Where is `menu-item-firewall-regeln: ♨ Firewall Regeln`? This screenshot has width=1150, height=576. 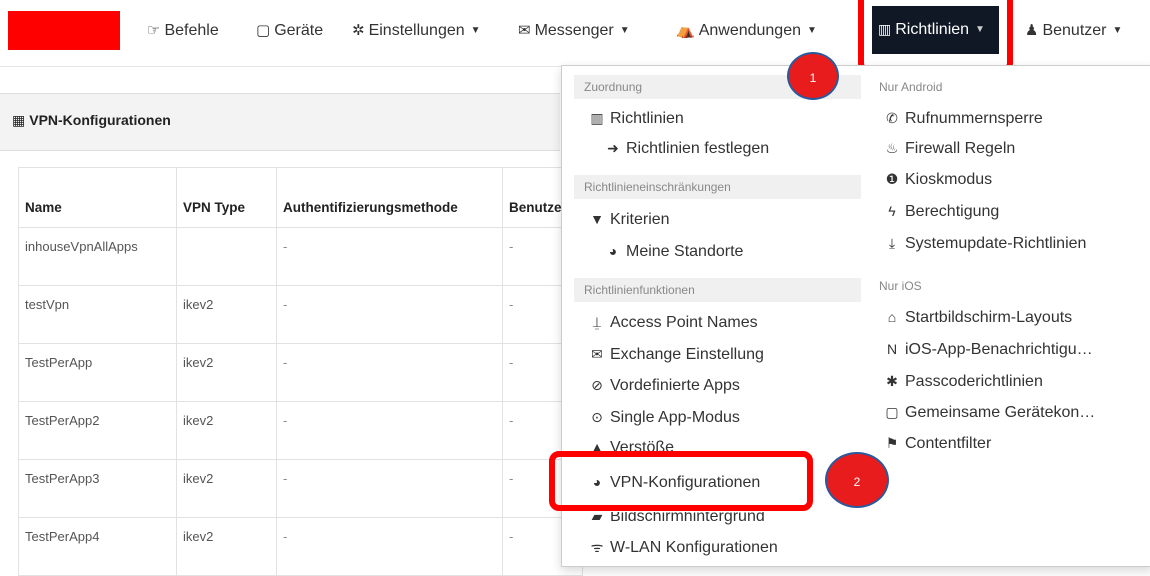 menu-item-firewall-regeln: ♨ Firewall Regeln is located at coordinates (949, 148).